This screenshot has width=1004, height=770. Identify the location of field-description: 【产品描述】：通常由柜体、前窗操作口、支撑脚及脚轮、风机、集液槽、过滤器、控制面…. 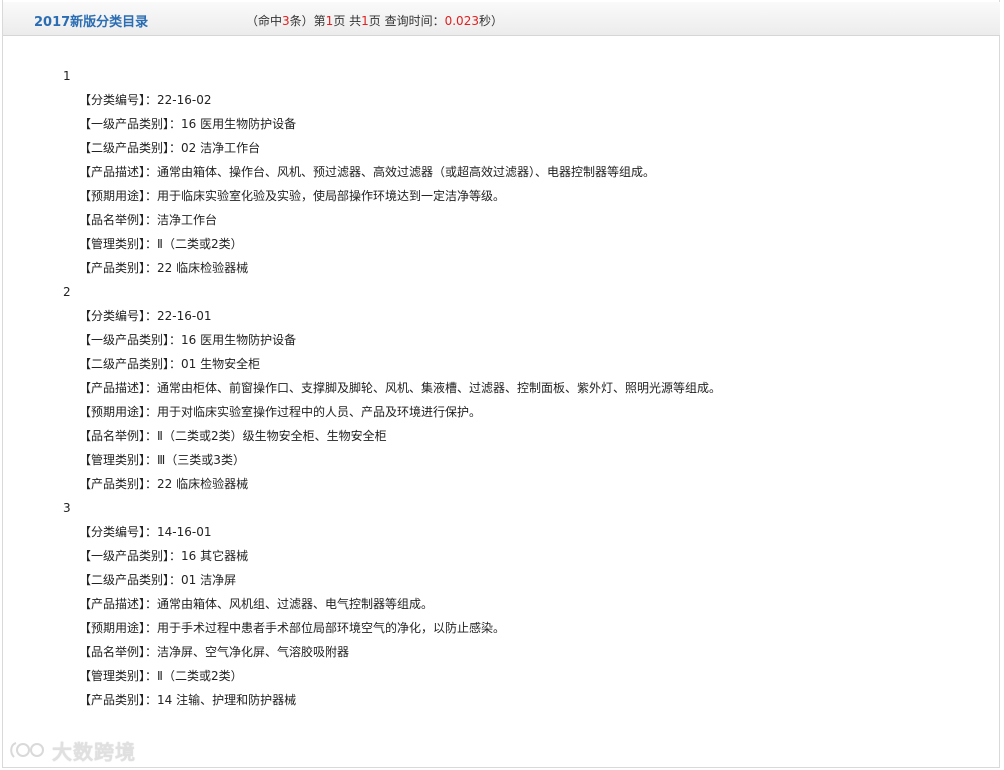
(500, 388).